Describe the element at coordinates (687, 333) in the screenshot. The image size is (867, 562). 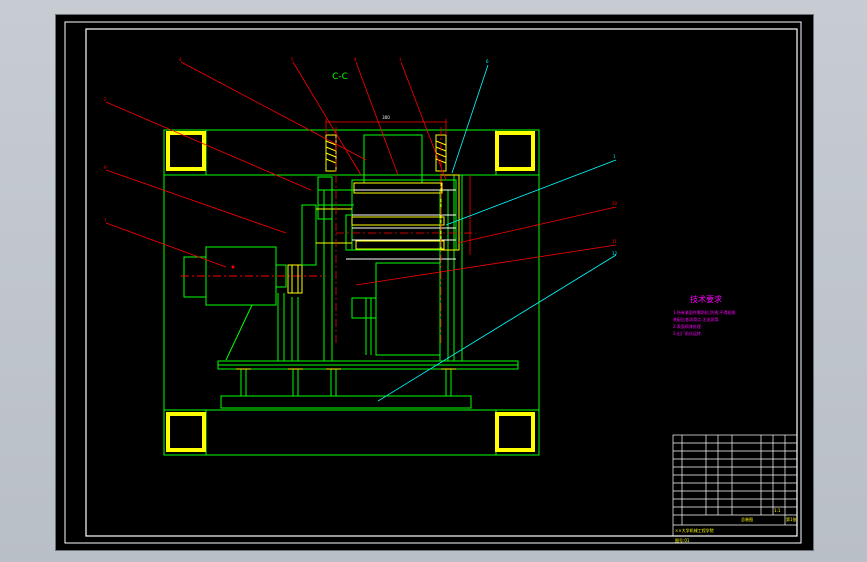
I see `tech-requirement-line: 3.出厂前试运转.` at that location.